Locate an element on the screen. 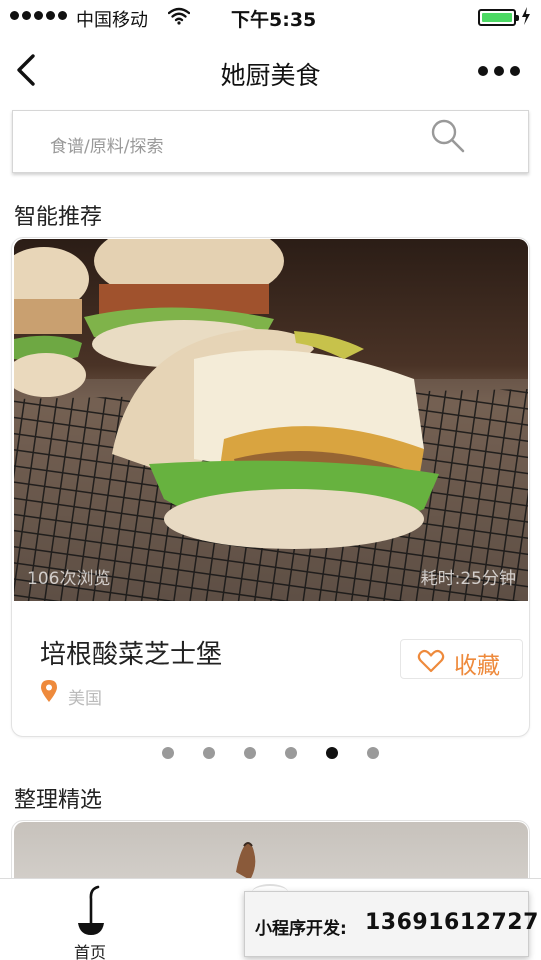 This screenshot has height=960, width=541. curated-image is located at coordinates (246, 861).